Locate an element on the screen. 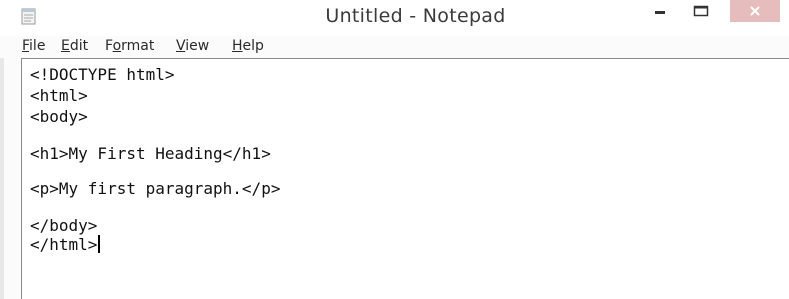 The image size is (789, 299). menu-file-accel: F is located at coordinates (26, 46).